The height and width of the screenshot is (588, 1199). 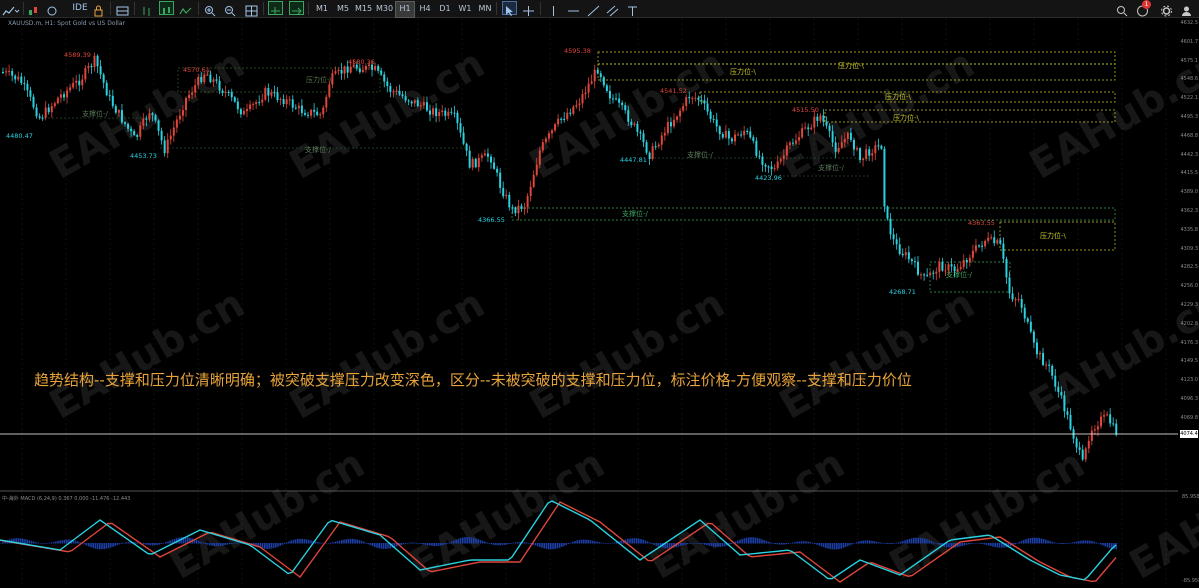 I want to click on low-price-tag: 4447.81, so click(x=633, y=160).